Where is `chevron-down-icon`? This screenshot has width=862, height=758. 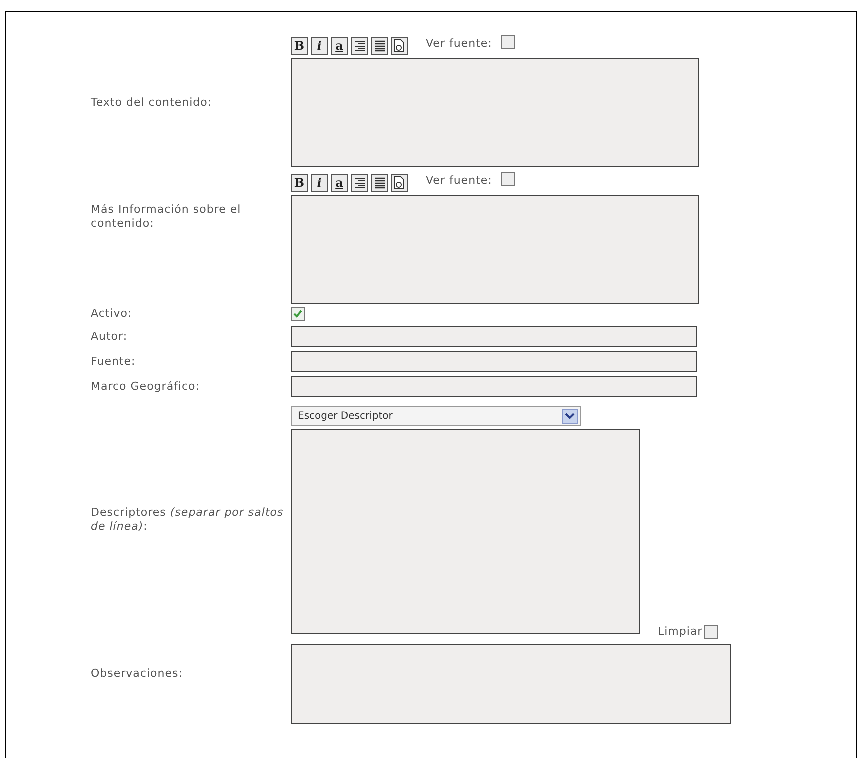 chevron-down-icon is located at coordinates (570, 416).